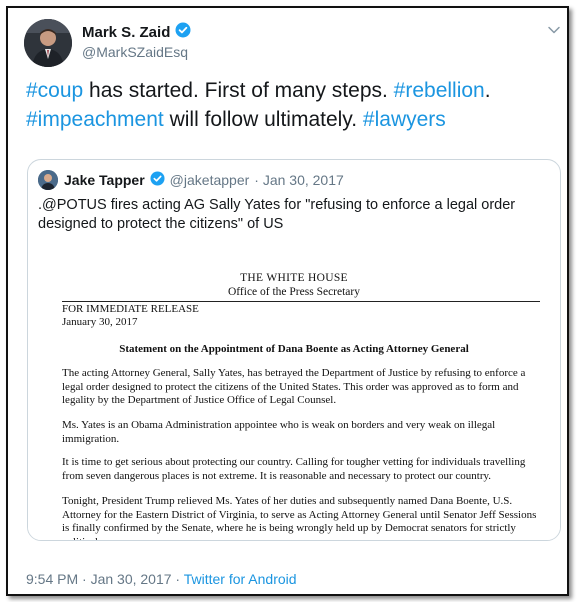  I want to click on hashtag-impeachment: #impeachment, so click(95, 119).